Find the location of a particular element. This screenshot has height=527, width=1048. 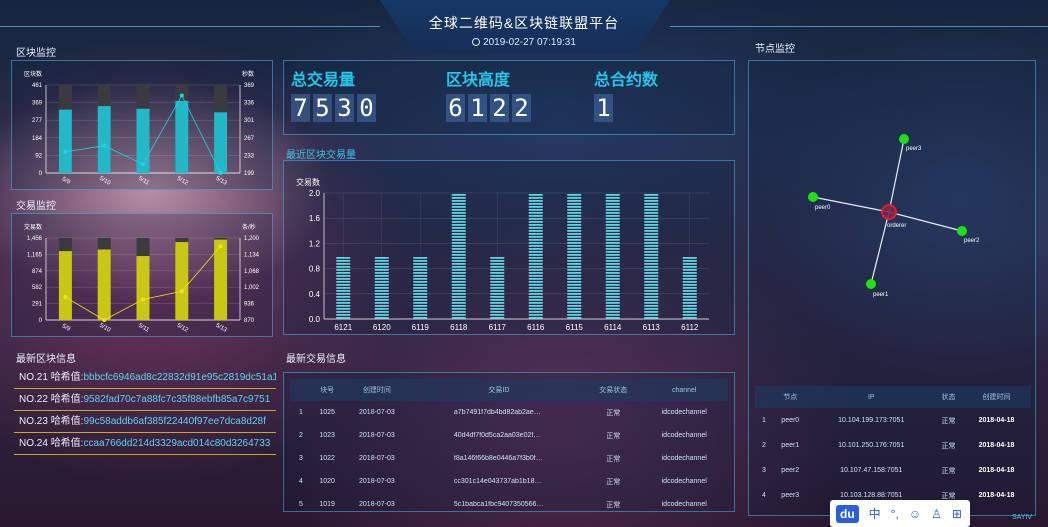

row-index: 2 is located at coordinates (764, 445).